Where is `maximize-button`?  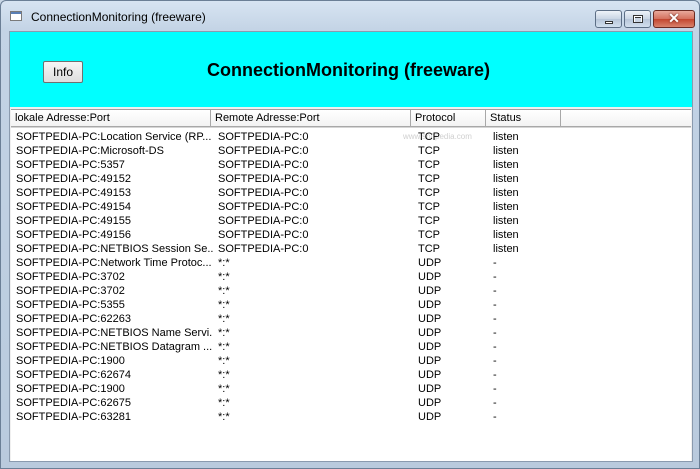 maximize-button is located at coordinates (637, 19).